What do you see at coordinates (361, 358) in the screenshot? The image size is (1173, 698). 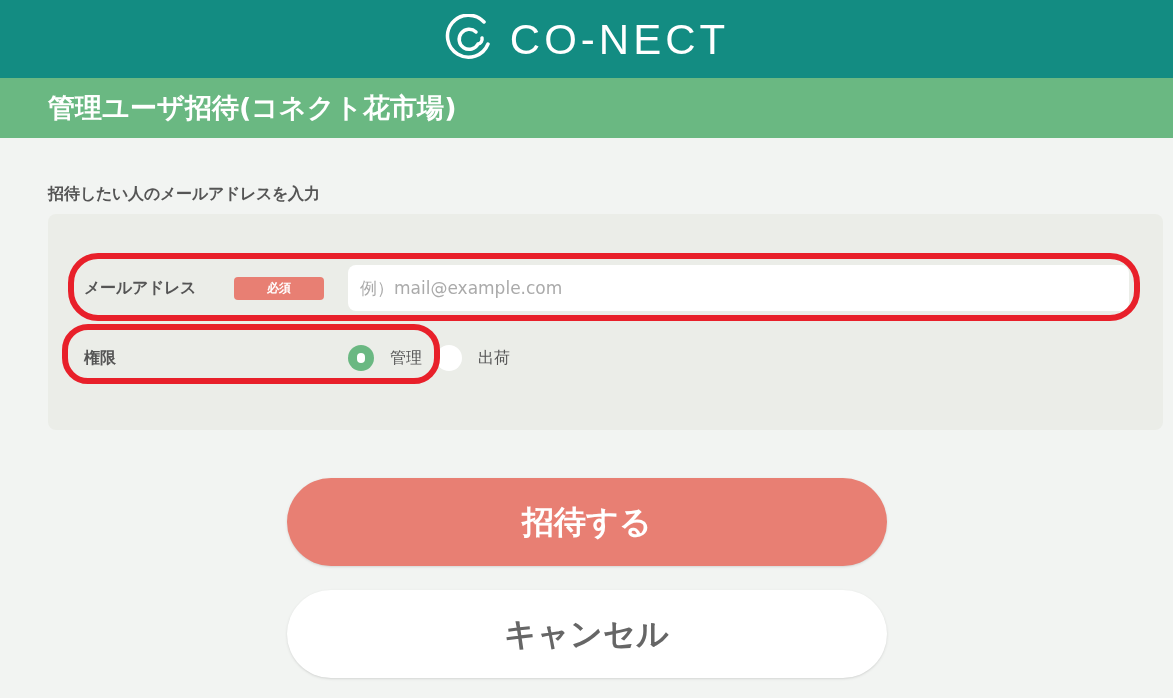 I see `radio-button` at bounding box center [361, 358].